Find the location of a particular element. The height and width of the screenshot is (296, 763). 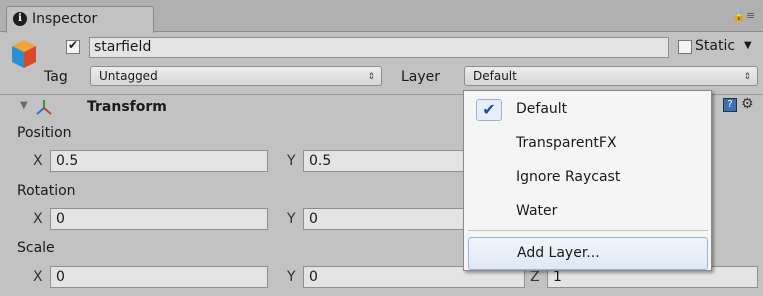

rotation-x-field: 0 is located at coordinates (159, 219).